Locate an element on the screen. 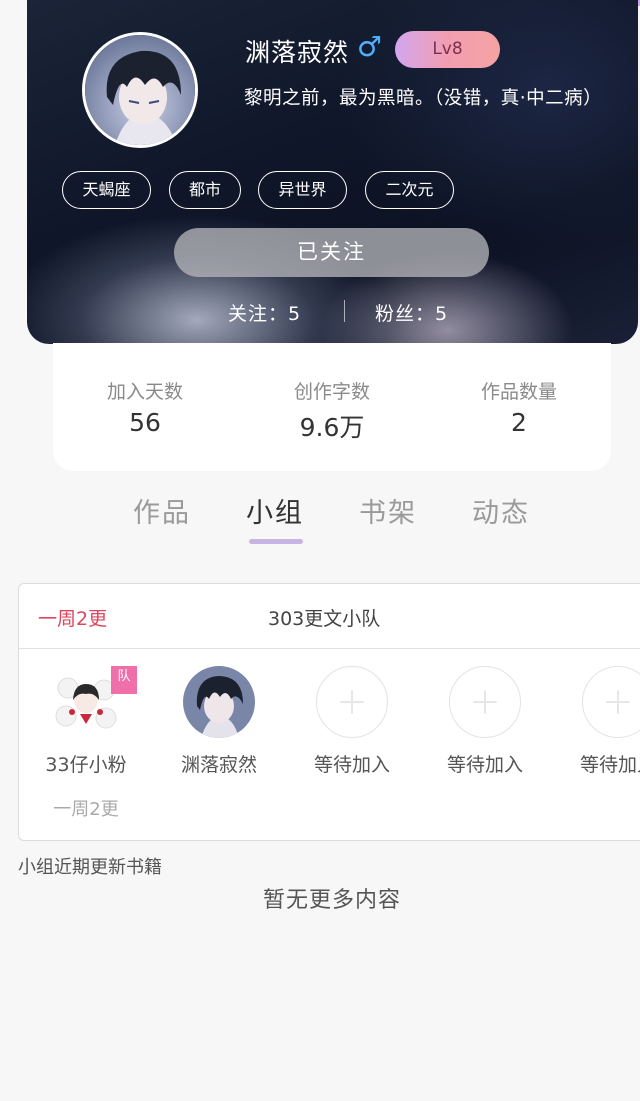  tab-bookshelf: 书架 is located at coordinates (388, 510).